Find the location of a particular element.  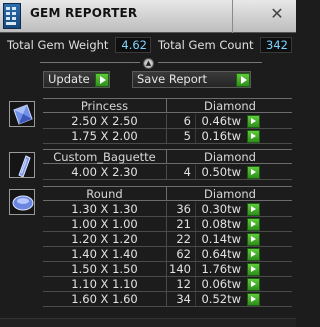

total-gem-weight: Total Gem Weight 4.62 is located at coordinates (79, 45).